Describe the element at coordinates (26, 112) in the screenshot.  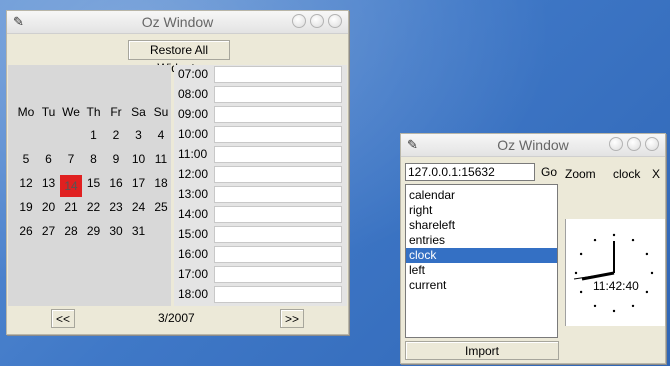
I see `weekday-label: Mo` at that location.